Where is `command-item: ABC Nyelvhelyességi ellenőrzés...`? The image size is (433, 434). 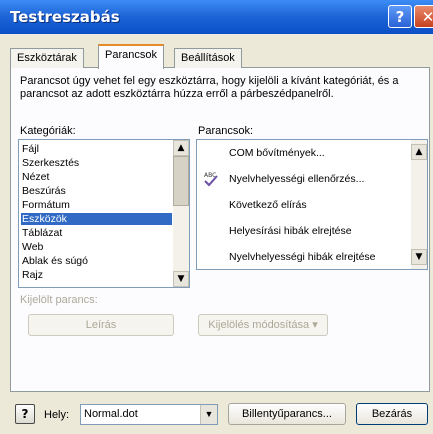 command-item: ABC Nyelvhelyességi ellenőrzés... is located at coordinates (306, 179).